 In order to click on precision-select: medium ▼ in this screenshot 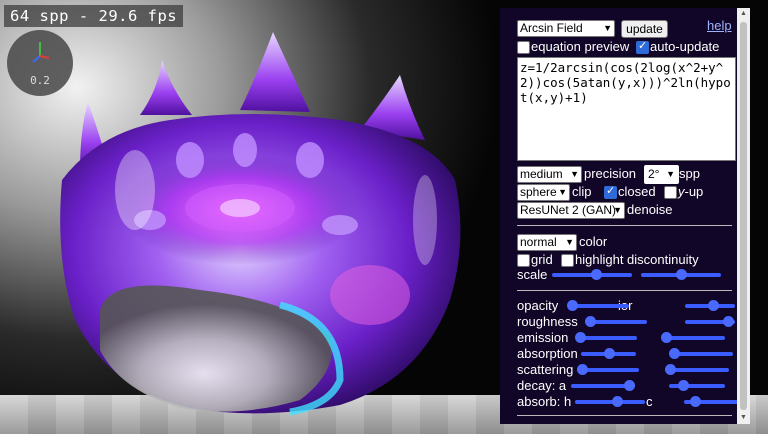, I will do `click(549, 174)`.